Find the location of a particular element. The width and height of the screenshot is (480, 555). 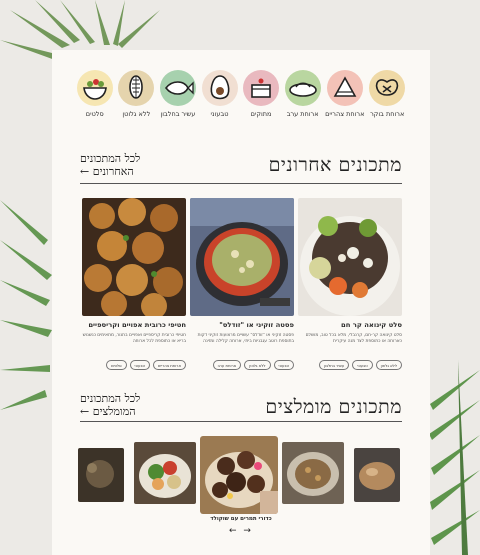

cake-icon is located at coordinates (261, 88).